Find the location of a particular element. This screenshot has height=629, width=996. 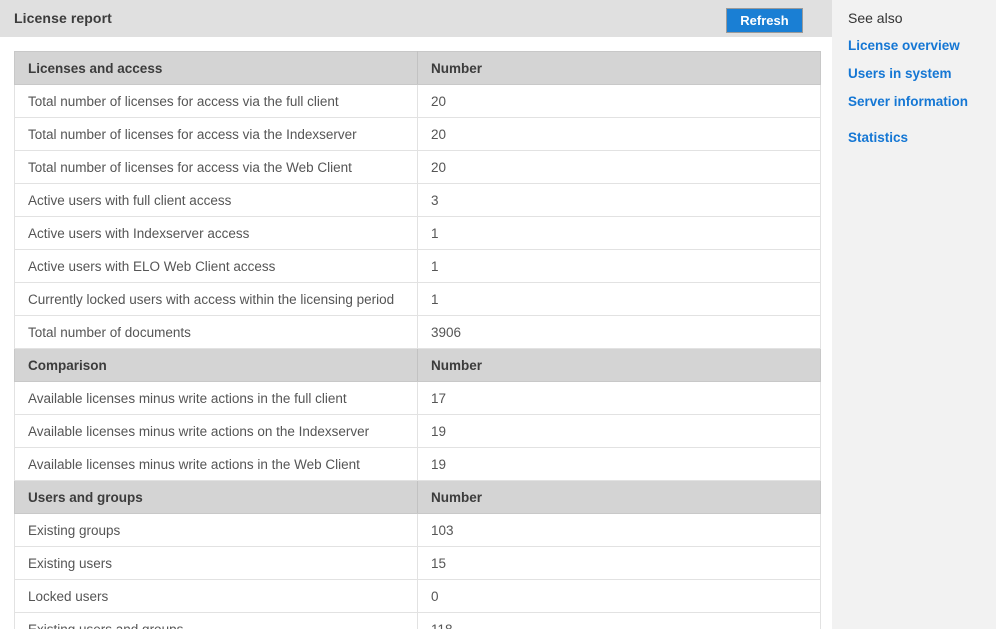

section-header-label: Comparison is located at coordinates (216, 365).